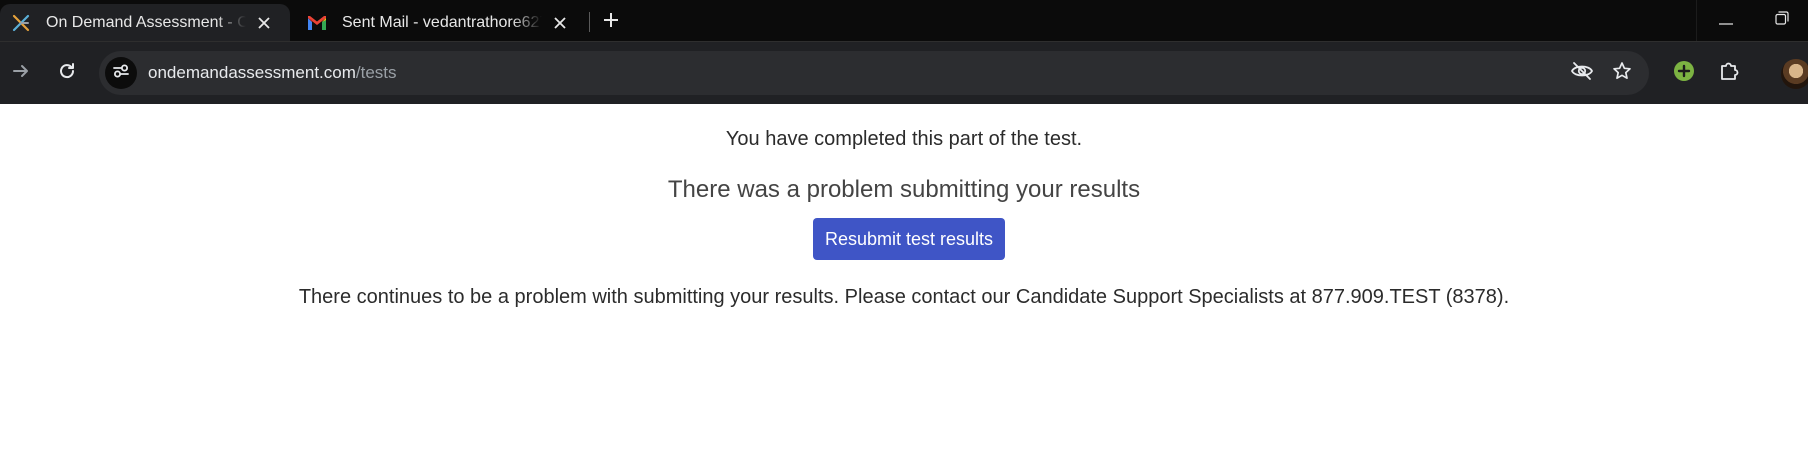 The image size is (1808, 455). I want to click on avatar, so click(1794, 74).